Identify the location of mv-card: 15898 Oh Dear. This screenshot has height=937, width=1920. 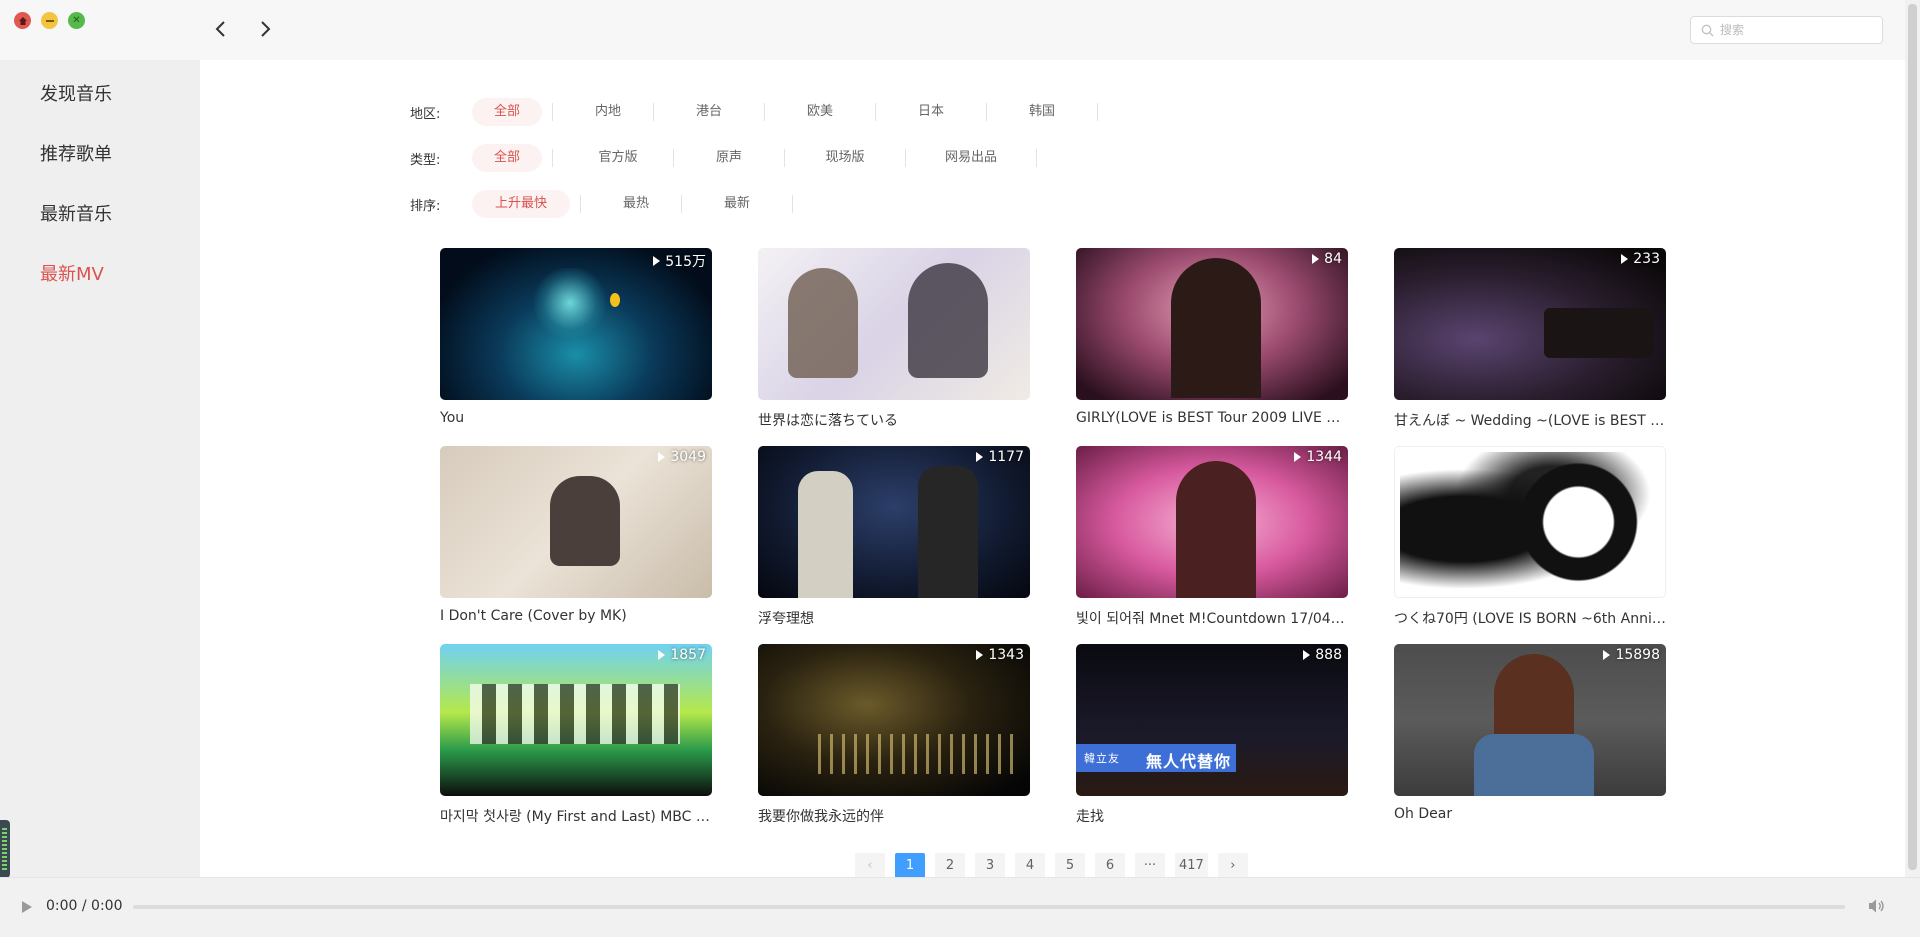
(1530, 739).